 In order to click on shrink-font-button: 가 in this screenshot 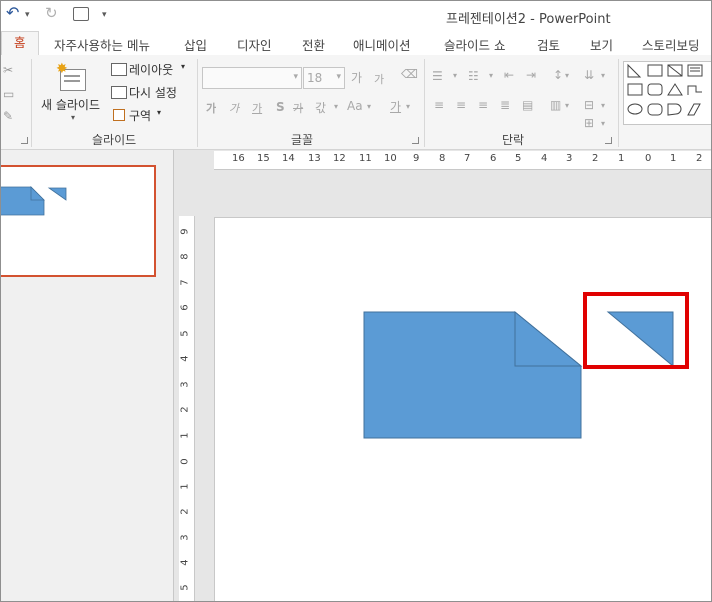, I will do `click(379, 79)`.